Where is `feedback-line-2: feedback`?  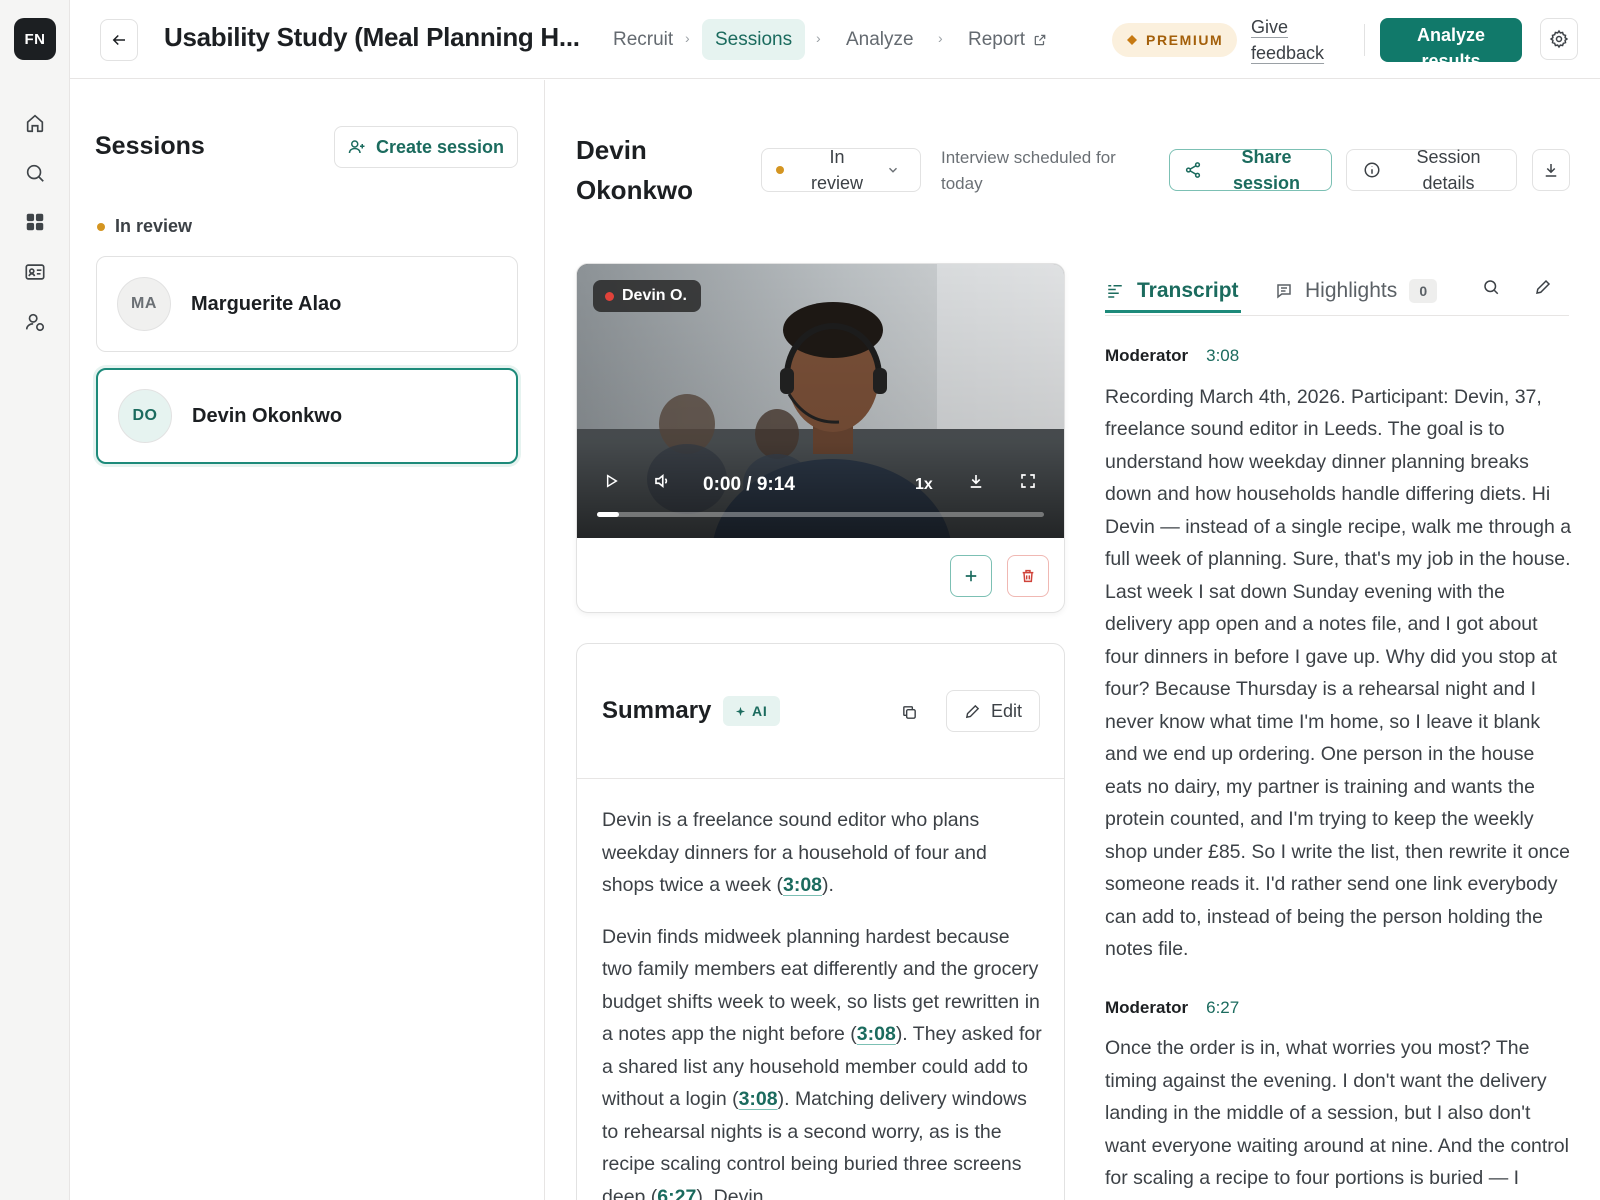
feedback-line-2: feedback is located at coordinates (1288, 53).